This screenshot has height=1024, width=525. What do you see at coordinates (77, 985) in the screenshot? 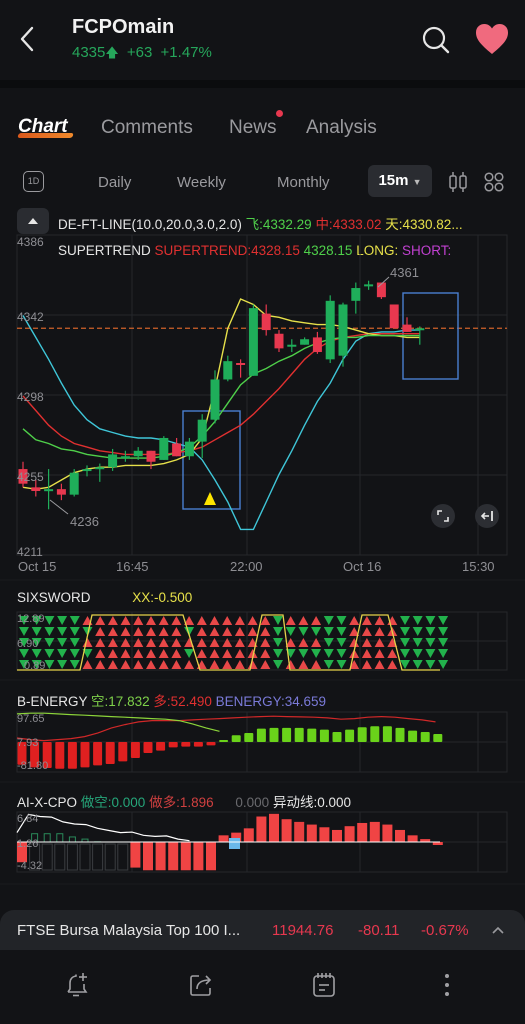
I see `add-alert-icon` at bounding box center [77, 985].